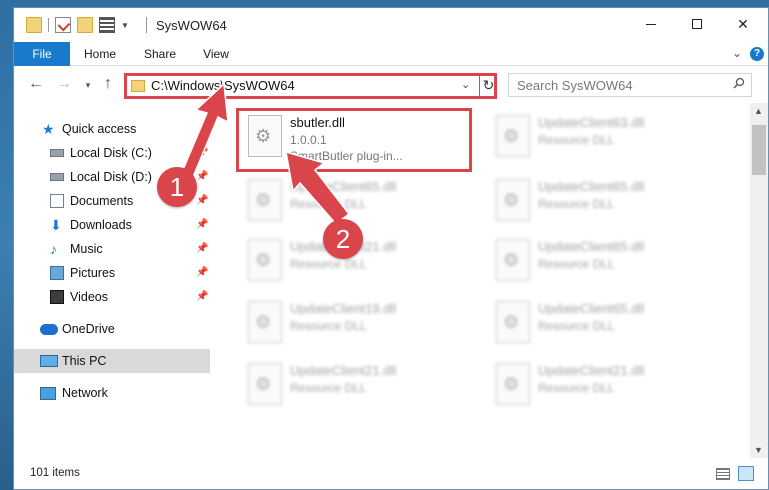 The width and height of the screenshot is (769, 490). I want to click on address-bar: C:\Windows\SysWOW64 ⌄ ↻, so click(310, 86).